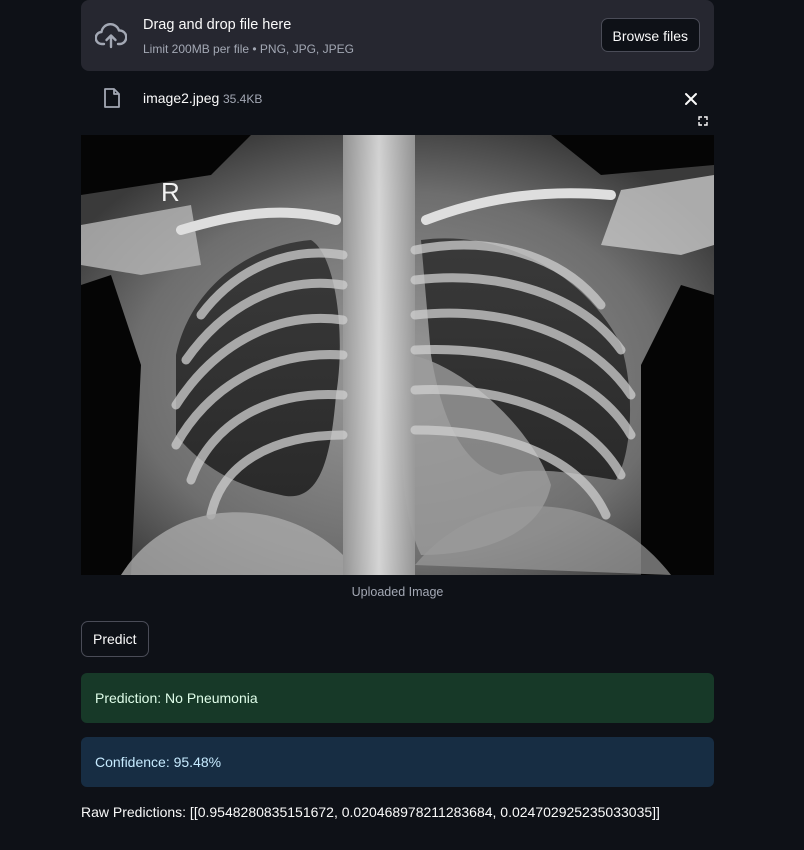 The width and height of the screenshot is (804, 850). What do you see at coordinates (170, 192) in the screenshot?
I see `image-side-marker: R` at bounding box center [170, 192].